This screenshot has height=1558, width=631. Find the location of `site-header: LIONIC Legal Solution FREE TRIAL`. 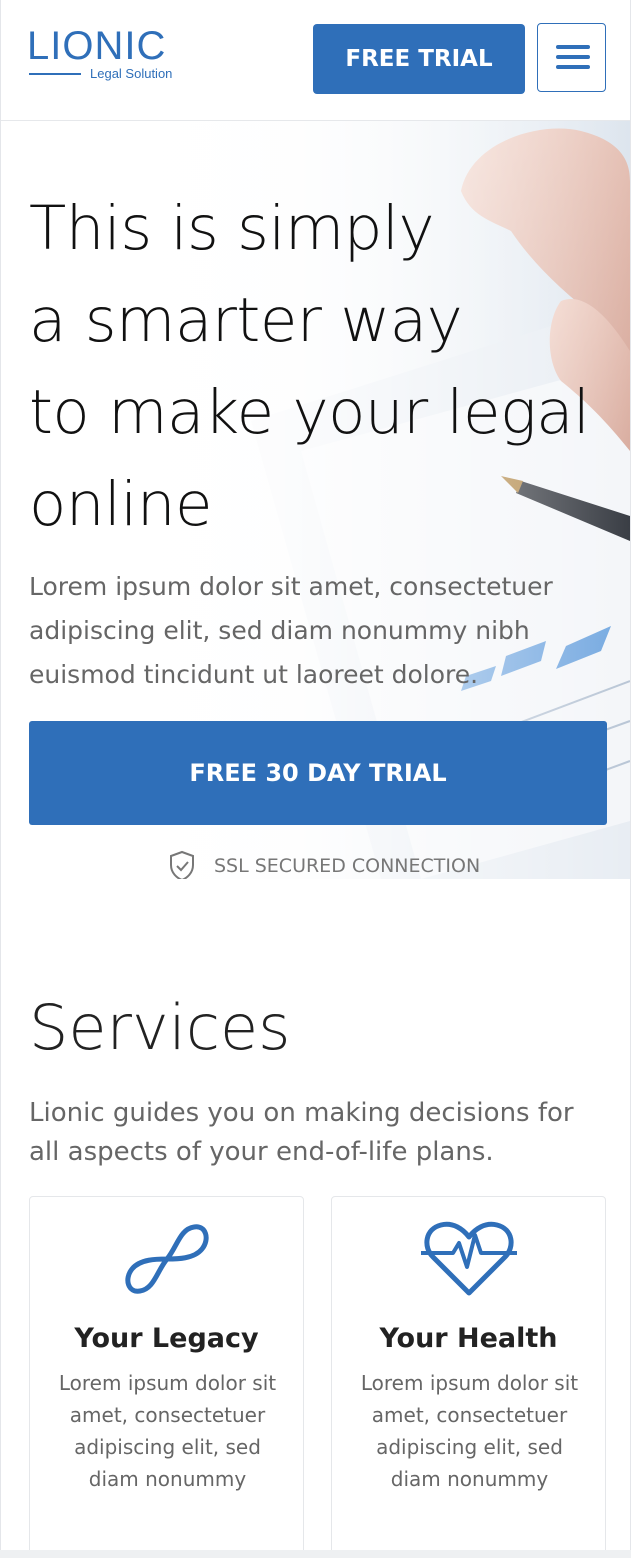

site-header: LIONIC Legal Solution FREE TRIAL is located at coordinates (315, 60).